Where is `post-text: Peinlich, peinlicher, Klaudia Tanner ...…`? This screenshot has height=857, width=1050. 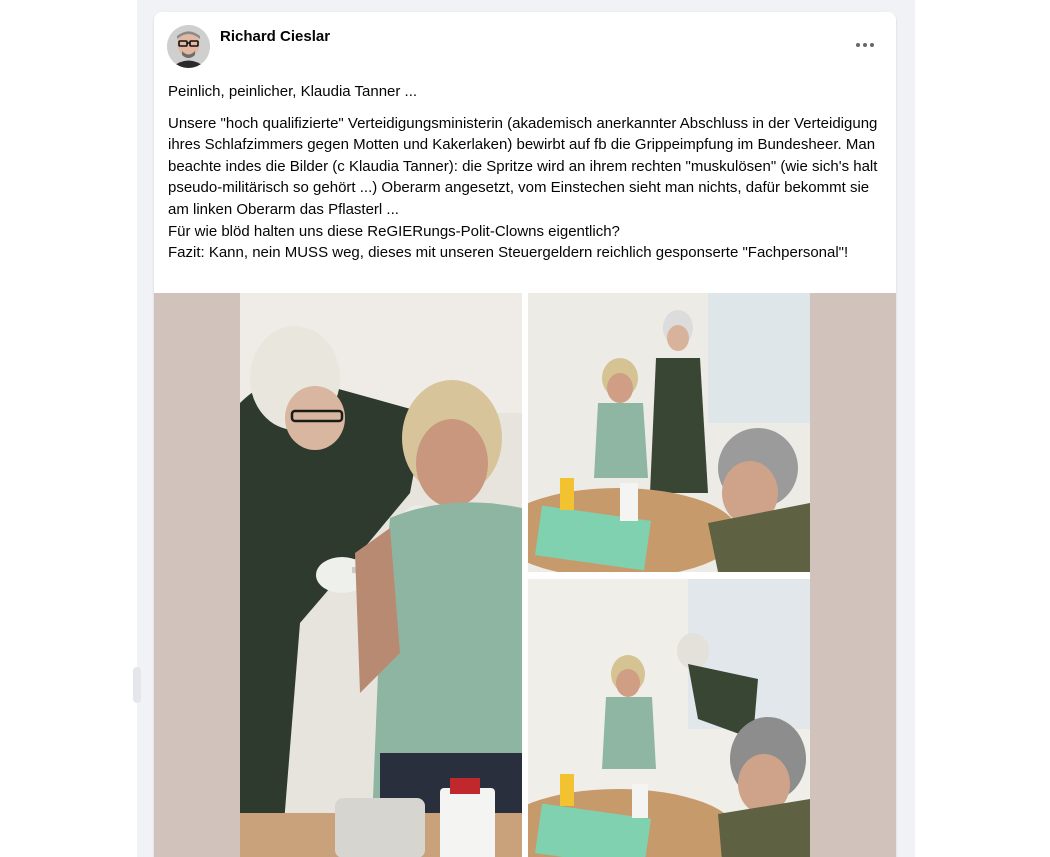
post-text: Peinlich, peinlicher, Klaudia Tanner ...… is located at coordinates (529, 172).